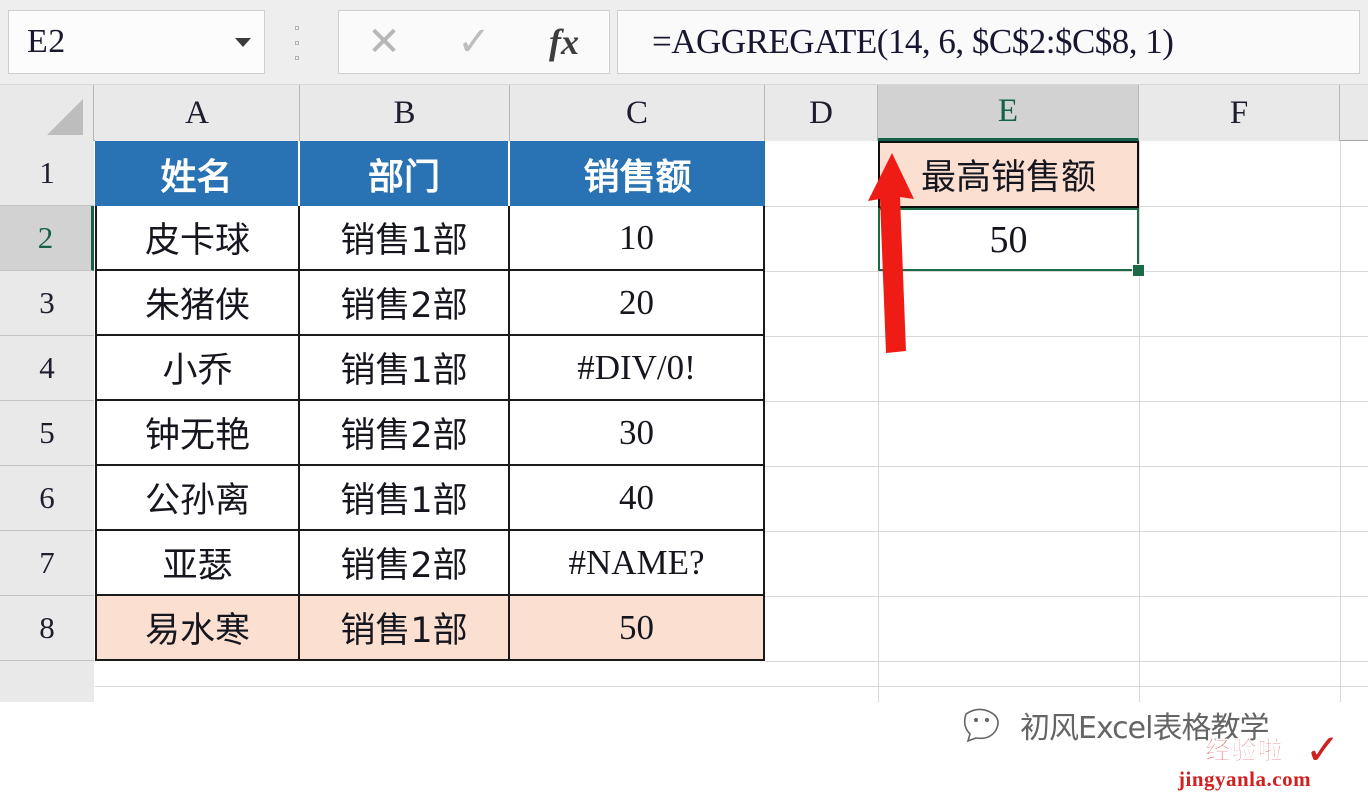 Image resolution: width=1368 pixels, height=792 pixels. Describe the element at coordinates (405, 173) in the screenshot. I see `table-header-dept: 部门` at that location.